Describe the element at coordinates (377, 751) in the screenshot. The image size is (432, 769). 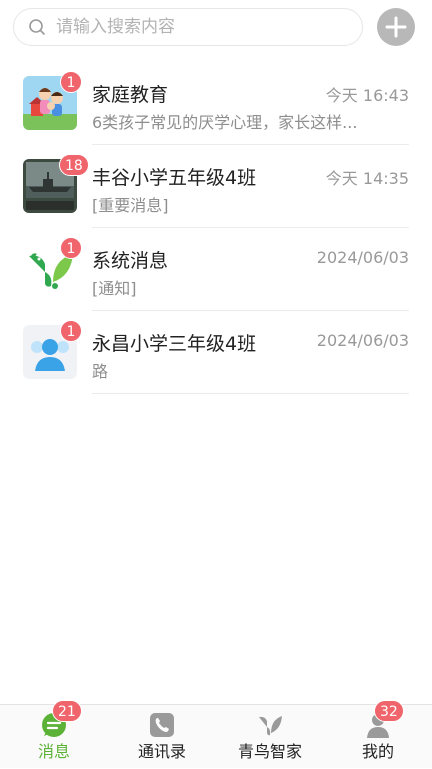
I see `tab-label: 我的` at that location.